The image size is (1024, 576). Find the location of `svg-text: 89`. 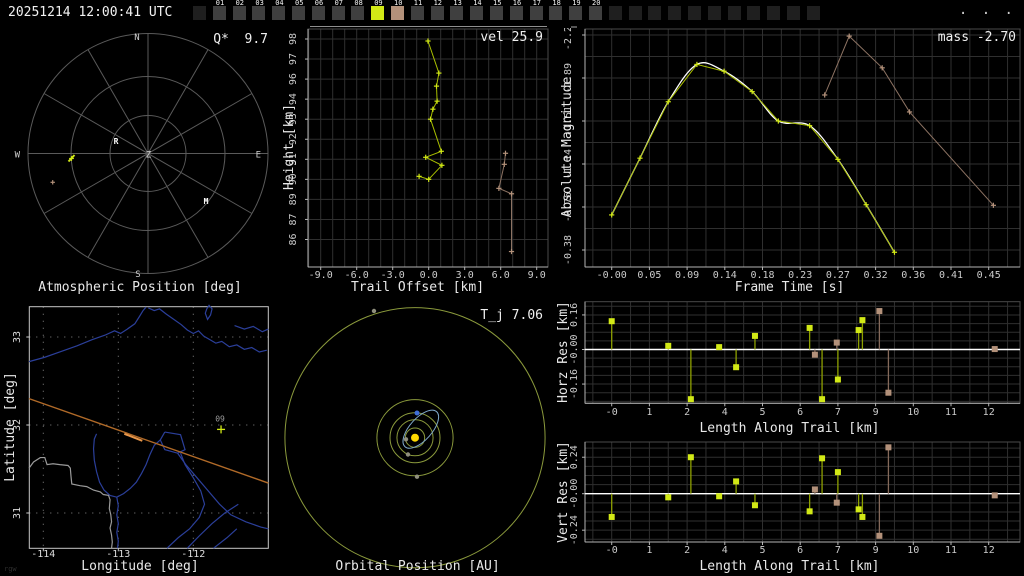

svg-text: 89 is located at coordinates (293, 199).